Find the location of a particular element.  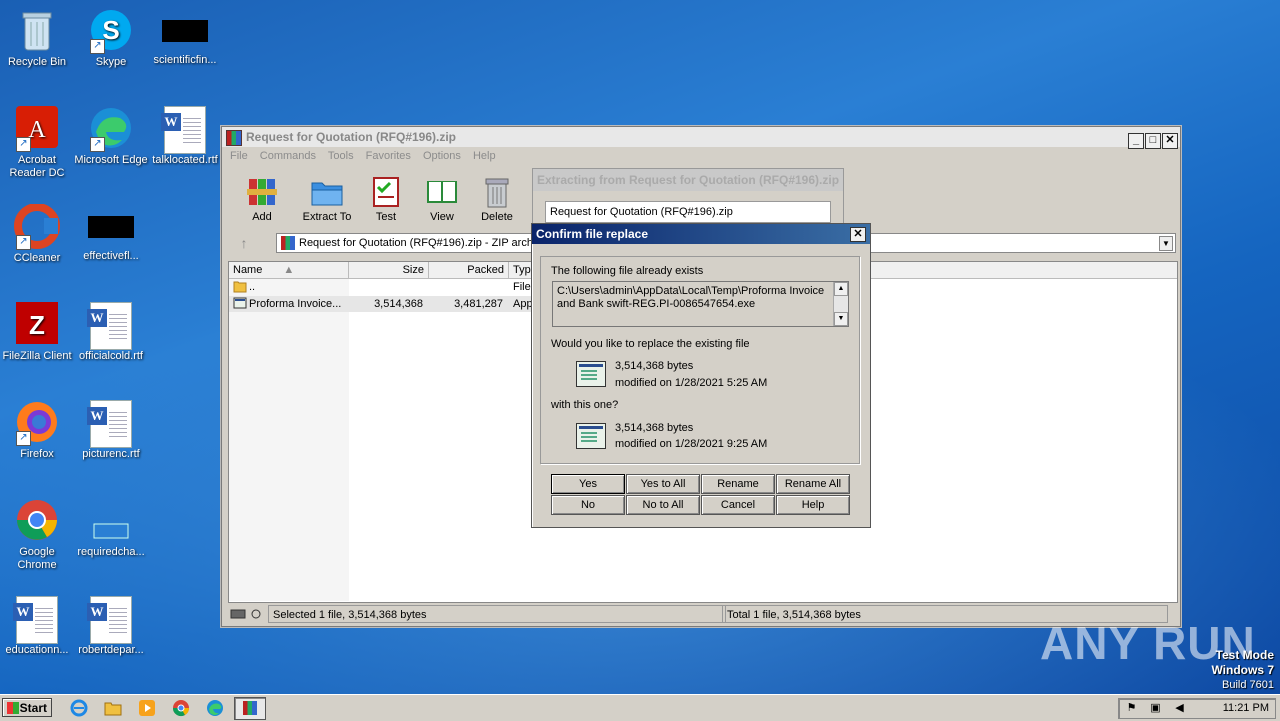

dialog-title: Confirm file replace is located at coordinates (592, 234).